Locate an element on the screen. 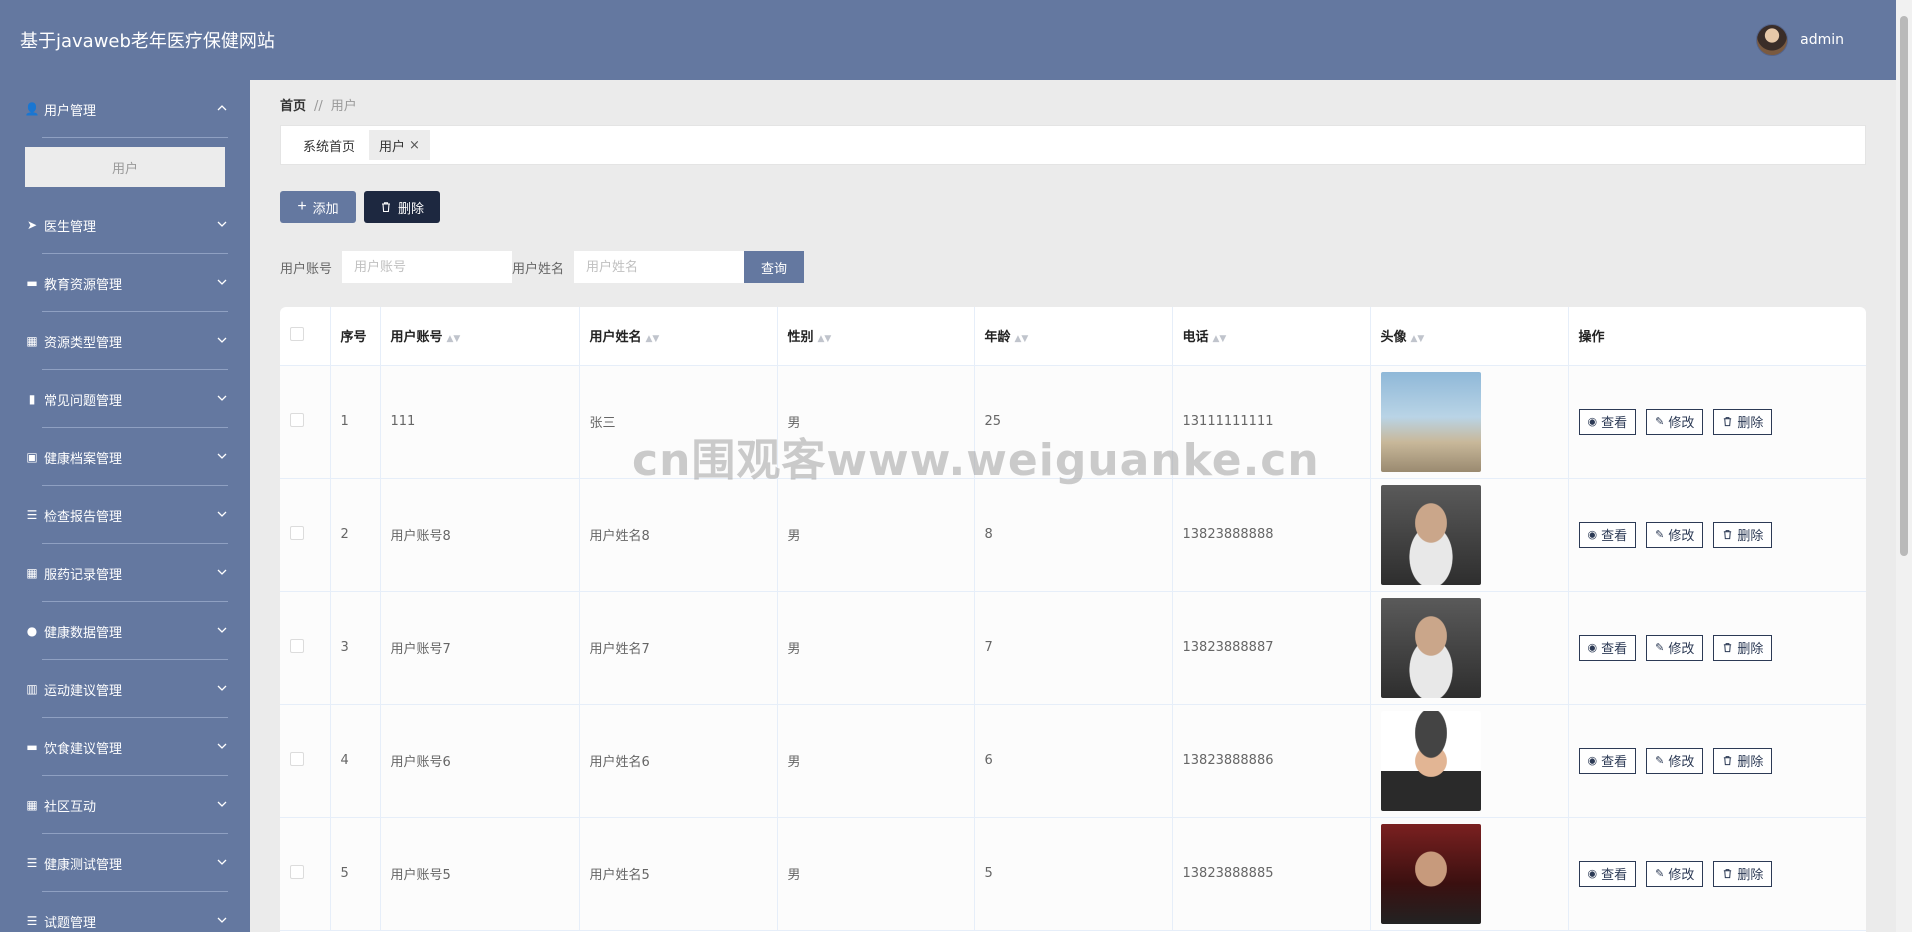  sidebar-item-10: ▬ 饮食建议管理 is located at coordinates (125, 747).